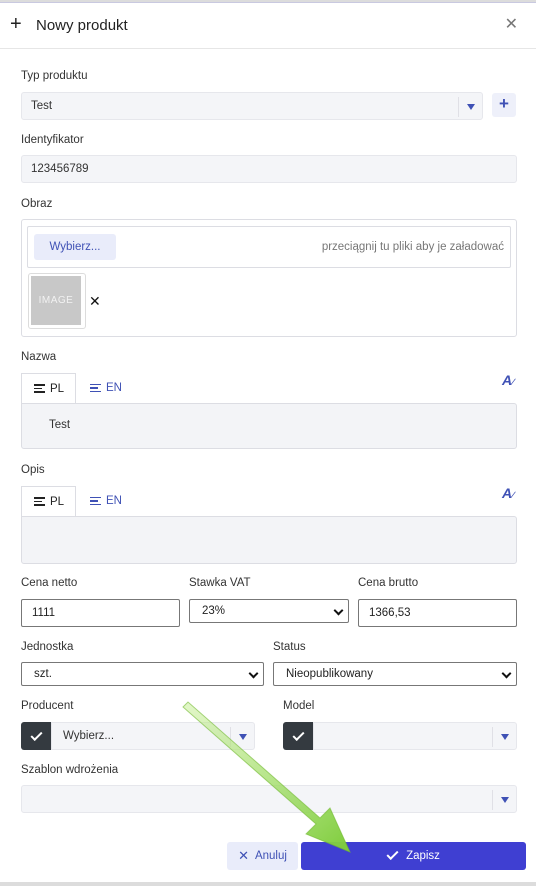 This screenshot has height=886, width=536. Describe the element at coordinates (142, 674) in the screenshot. I see `unit-select: szt.` at that location.